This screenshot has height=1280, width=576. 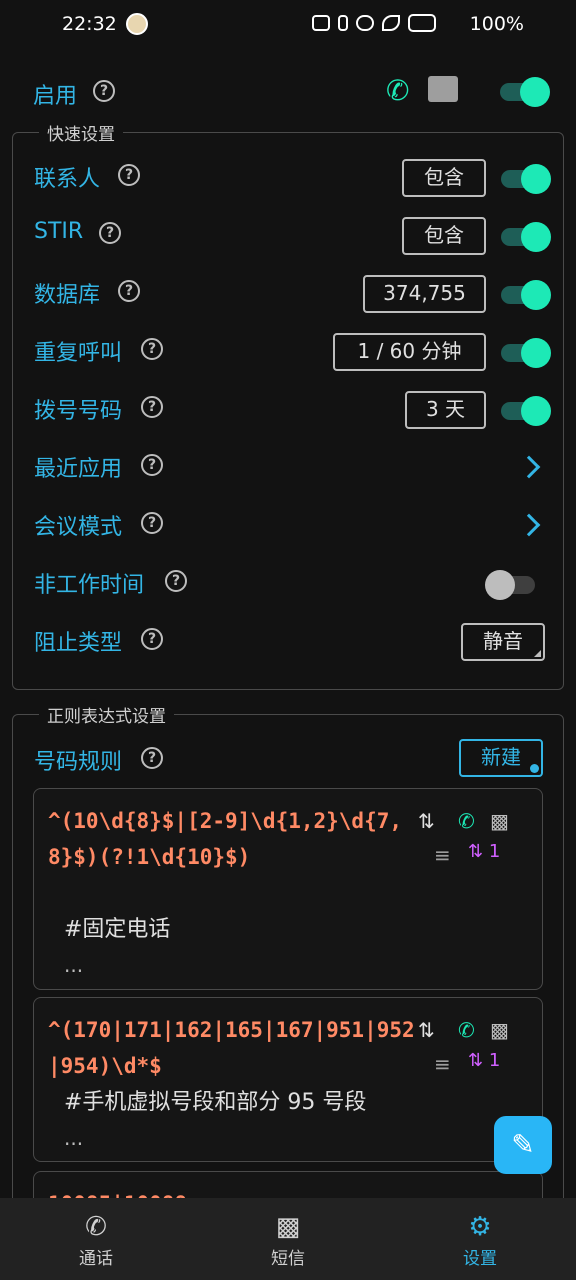 I want to click on nav-calls: ✆ 通话, so click(x=96, y=1239).